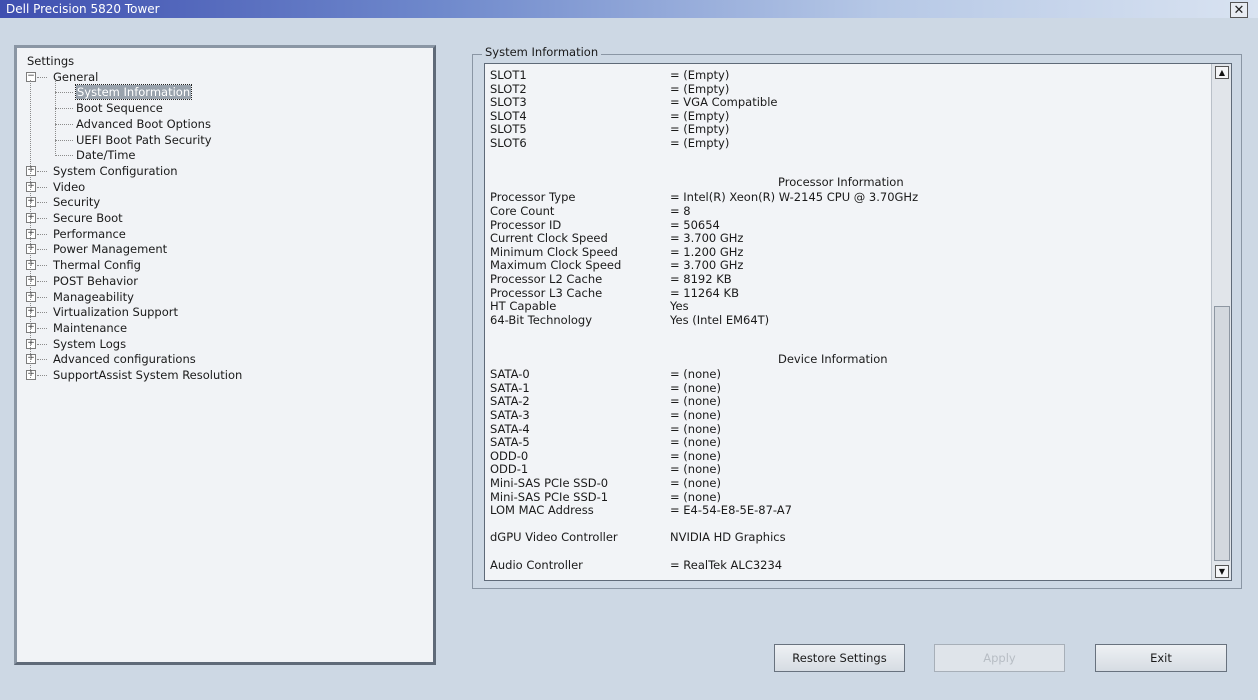 The height and width of the screenshot is (700, 1258). What do you see at coordinates (144, 140) in the screenshot?
I see `tree-item-uefi-boot-path-security: UEFI Boot Path Security` at bounding box center [144, 140].